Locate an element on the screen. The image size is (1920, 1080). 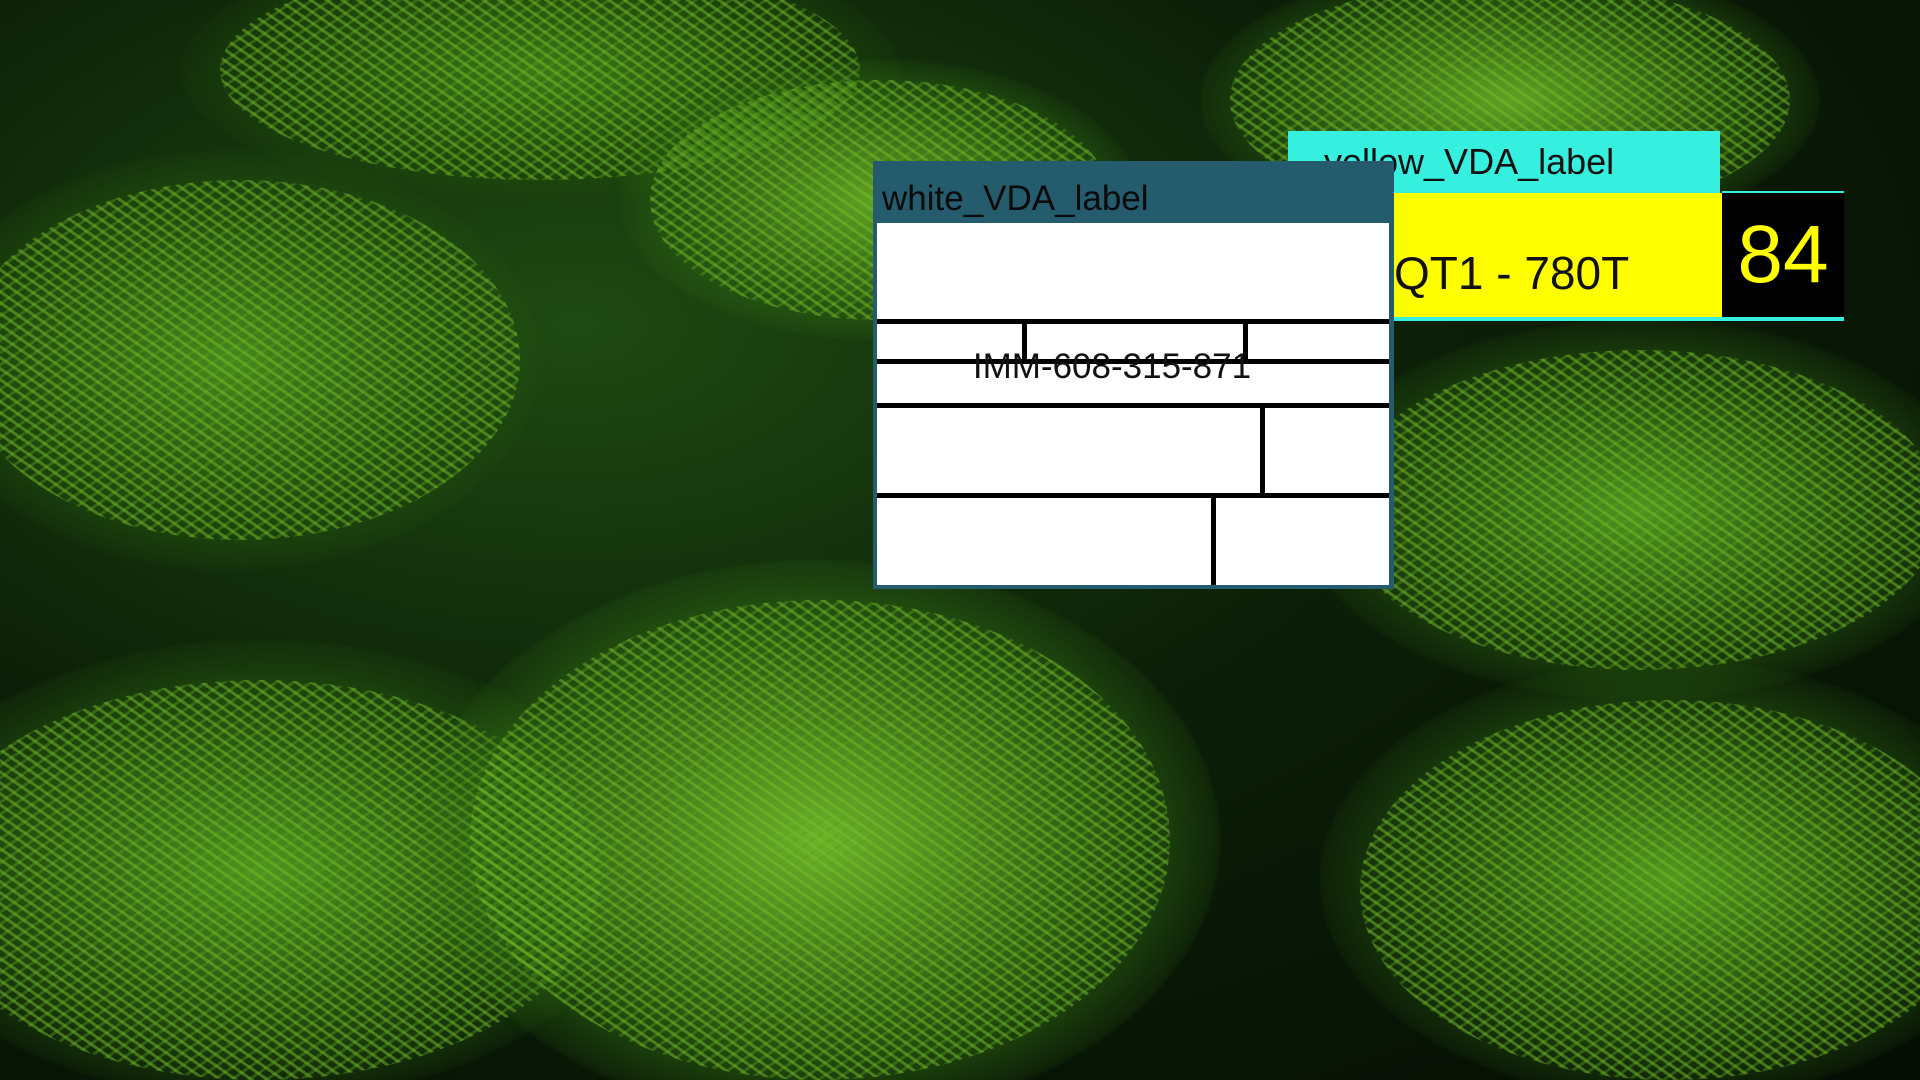
window-titlebar: white_VDA_label is located at coordinates (1133, 192).